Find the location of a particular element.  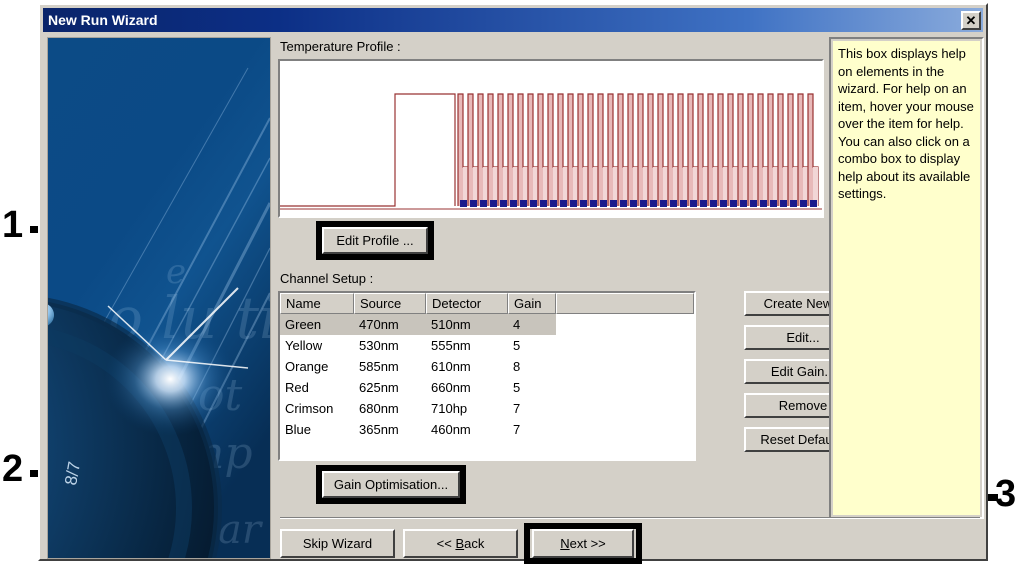

cell-source: 470nm is located at coordinates (379, 324).